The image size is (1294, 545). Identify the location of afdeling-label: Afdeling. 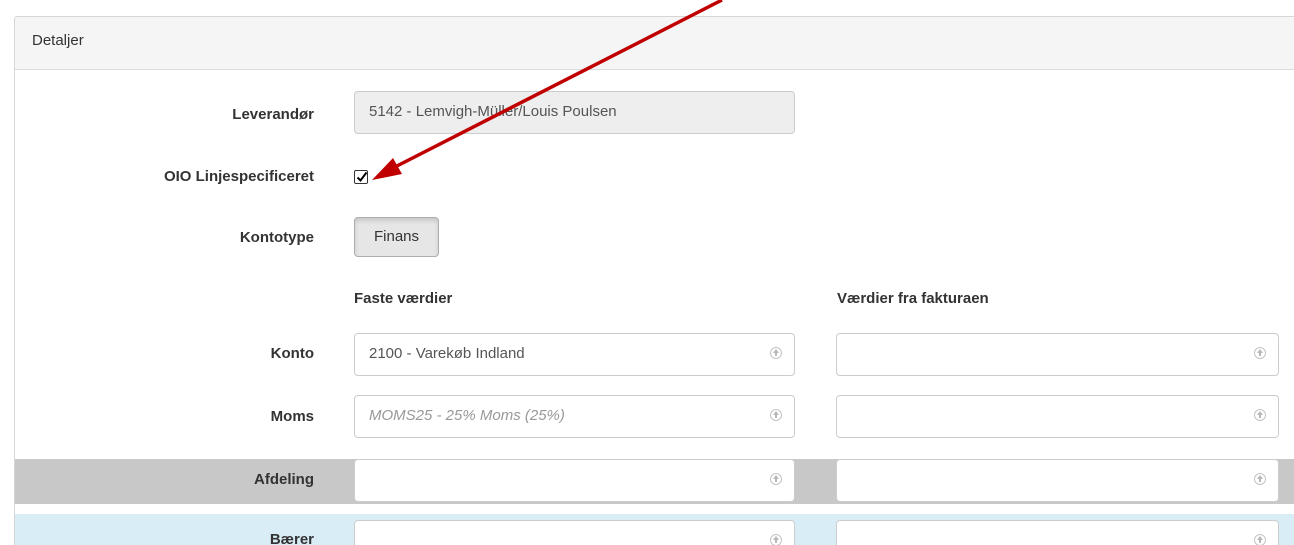
(284, 479).